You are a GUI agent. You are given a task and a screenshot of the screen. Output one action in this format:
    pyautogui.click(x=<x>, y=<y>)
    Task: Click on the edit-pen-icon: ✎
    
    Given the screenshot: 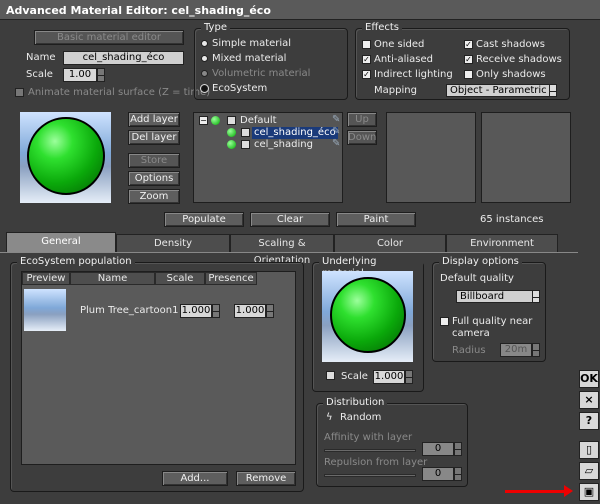 What is the action you would take?
    pyautogui.click(x=336, y=131)
    